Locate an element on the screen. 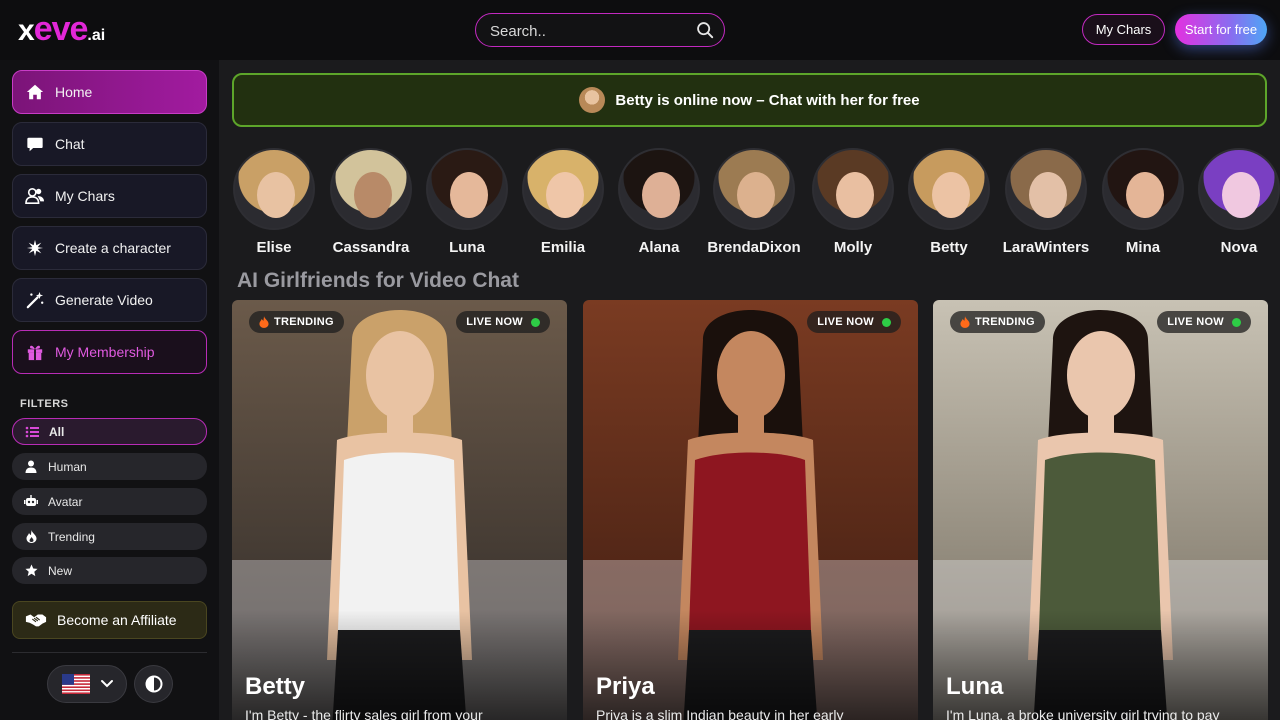 The width and height of the screenshot is (1280, 720). live-now-badge: LIVE NOW is located at coordinates (503, 322).